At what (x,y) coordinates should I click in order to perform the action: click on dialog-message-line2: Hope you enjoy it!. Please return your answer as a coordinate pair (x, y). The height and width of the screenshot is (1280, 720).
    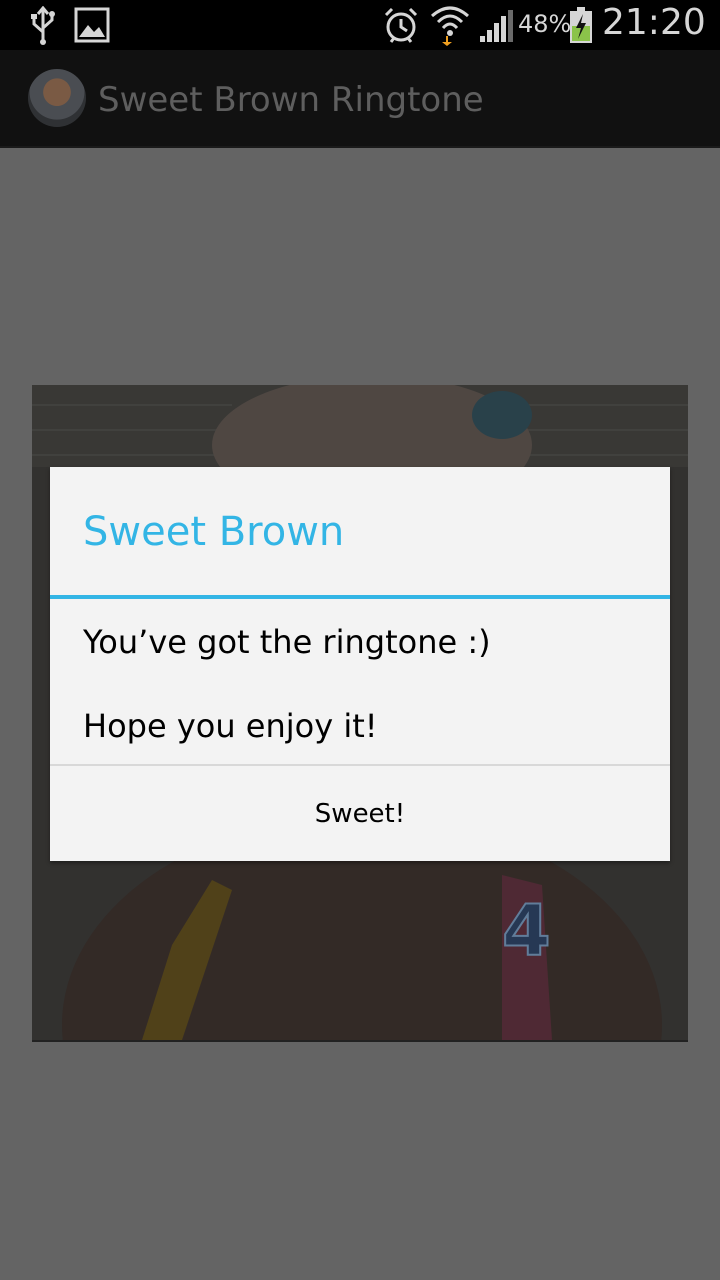
    Looking at the image, I should click on (230, 726).